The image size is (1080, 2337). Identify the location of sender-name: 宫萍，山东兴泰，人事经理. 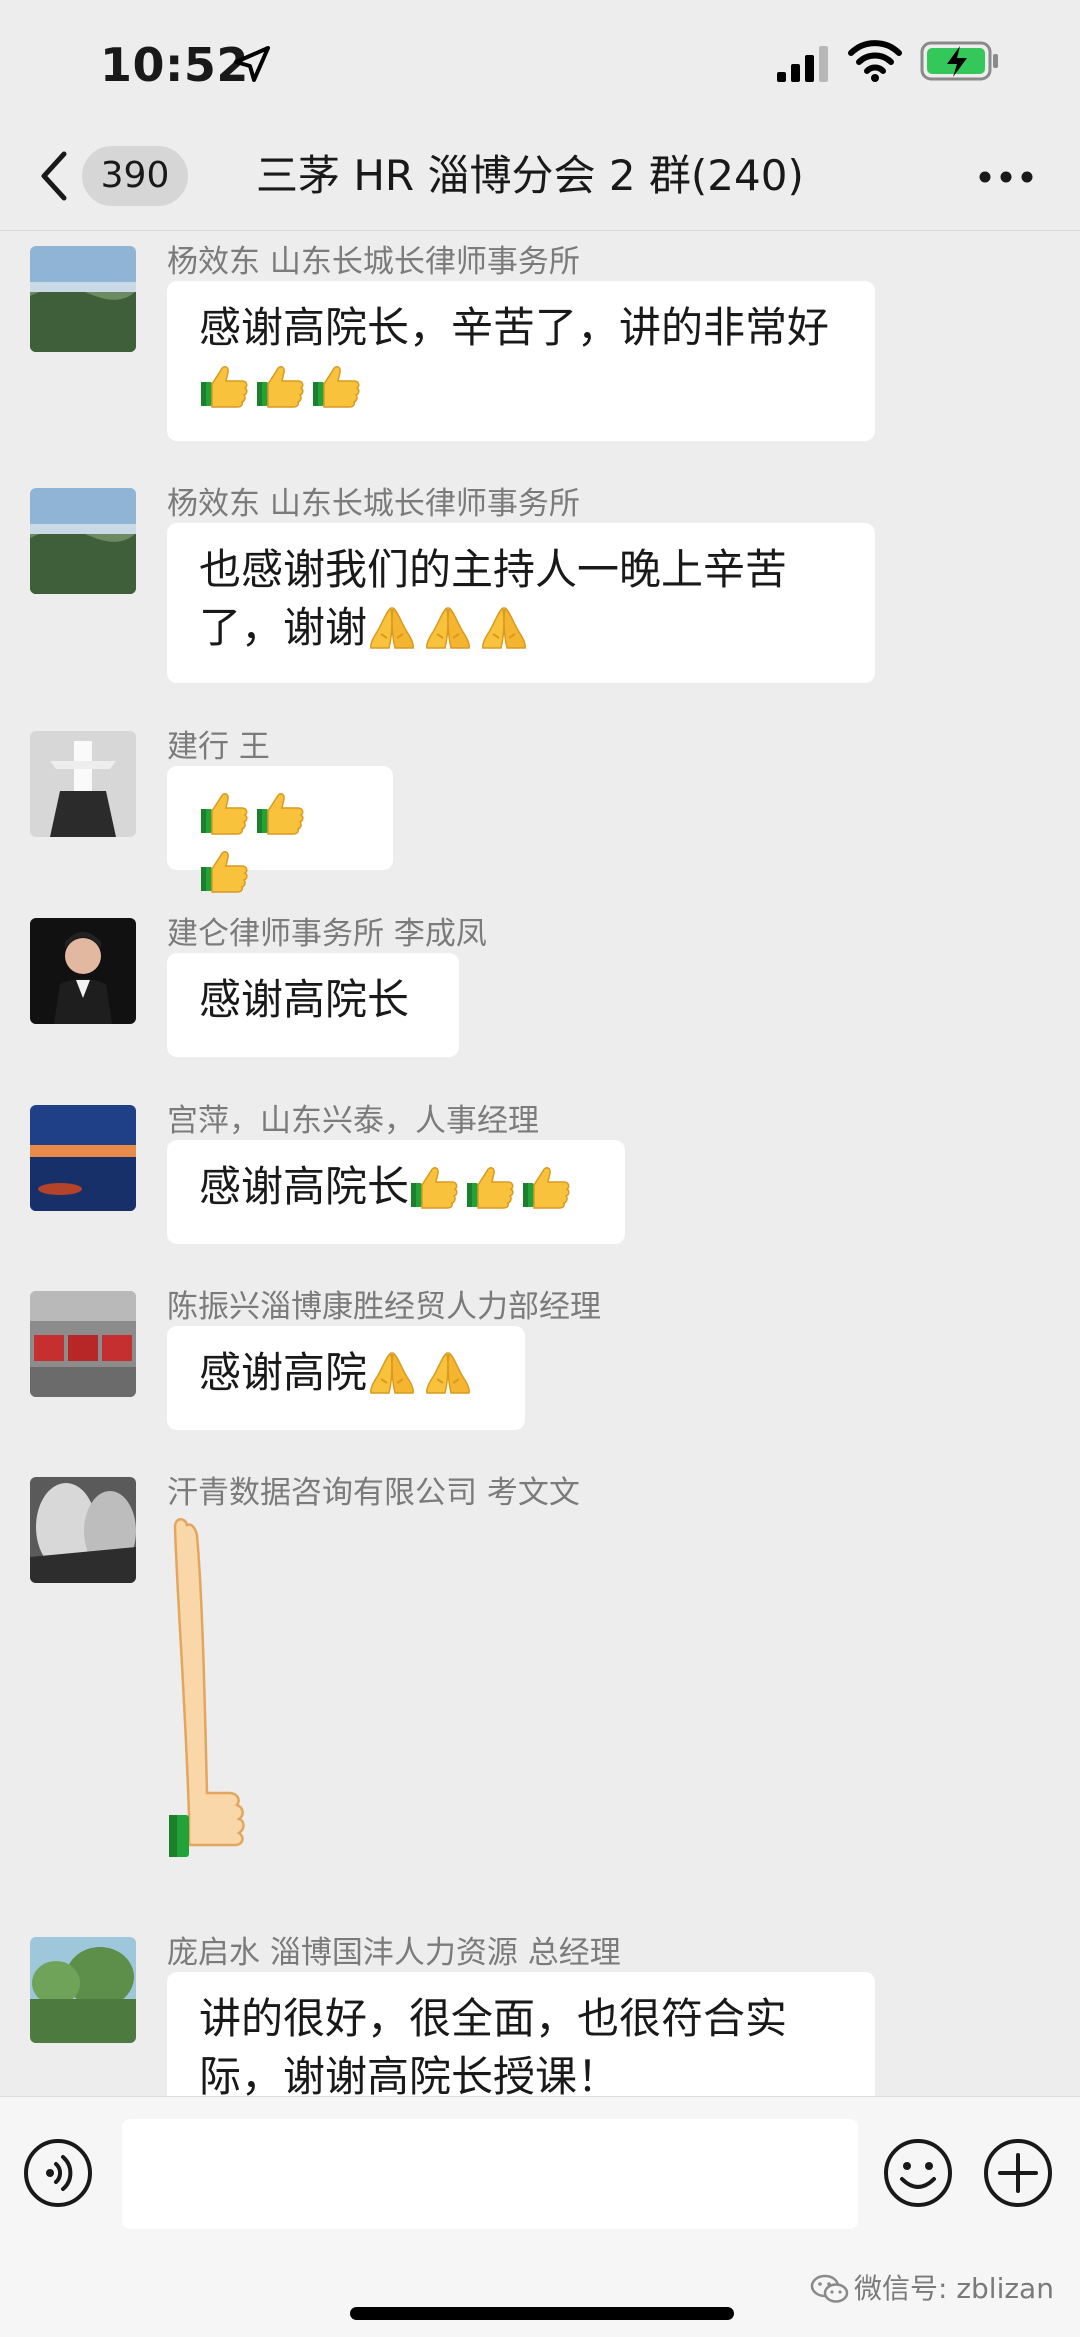
(353, 1121).